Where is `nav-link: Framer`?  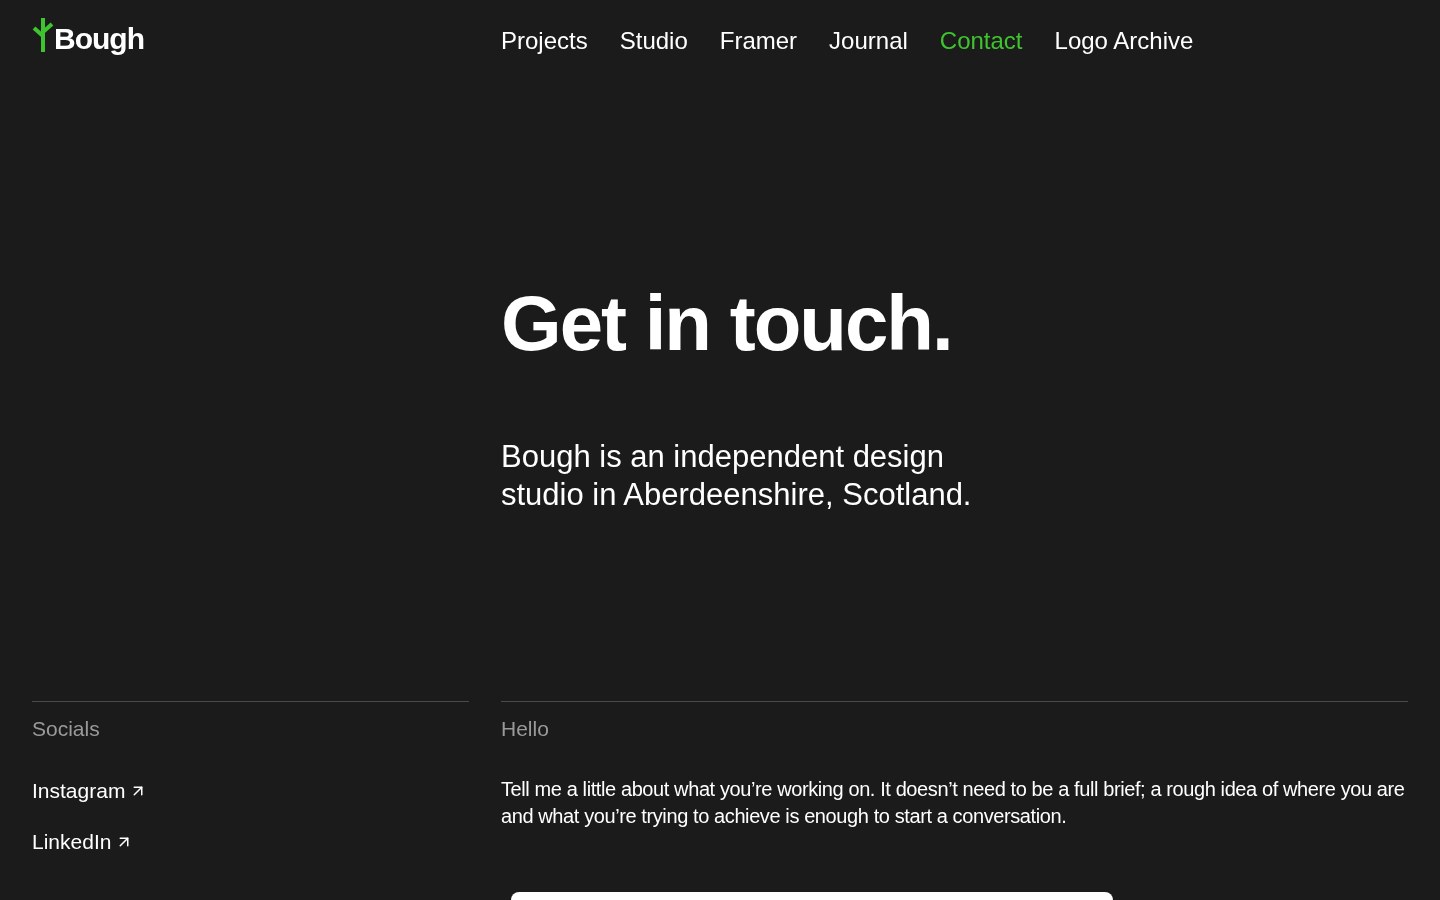
nav-link: Framer is located at coordinates (758, 54).